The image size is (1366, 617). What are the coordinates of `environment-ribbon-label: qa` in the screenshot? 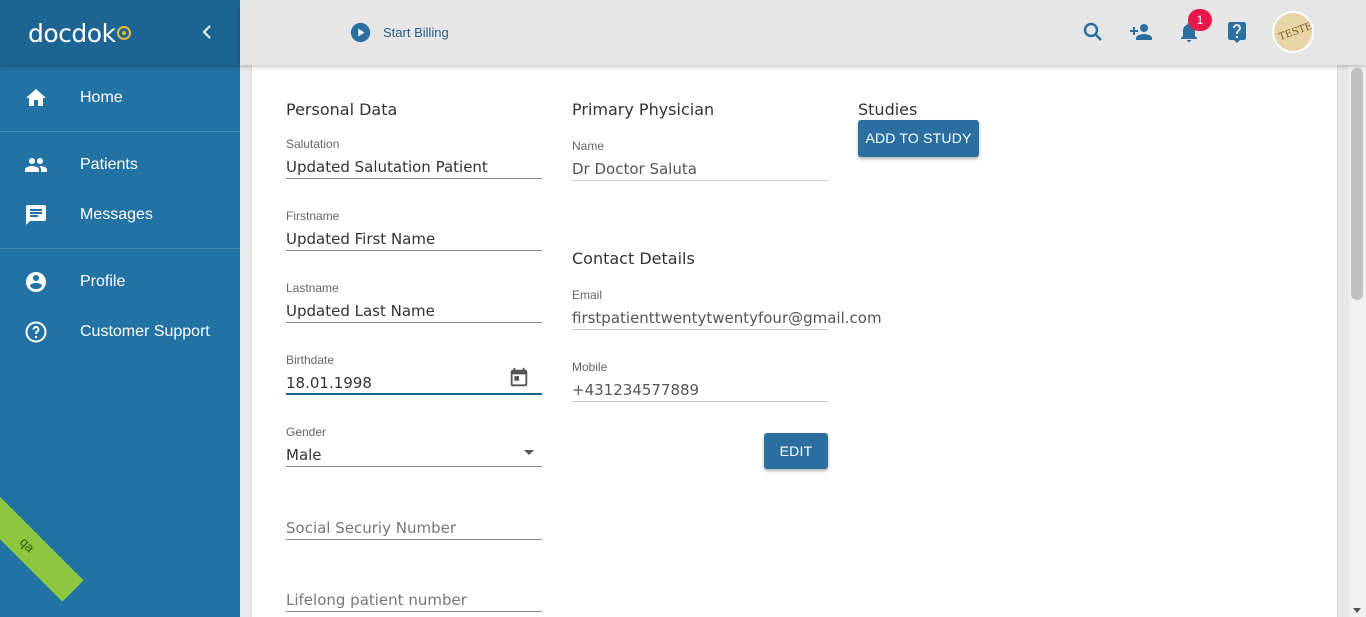 It's located at (27, 545).